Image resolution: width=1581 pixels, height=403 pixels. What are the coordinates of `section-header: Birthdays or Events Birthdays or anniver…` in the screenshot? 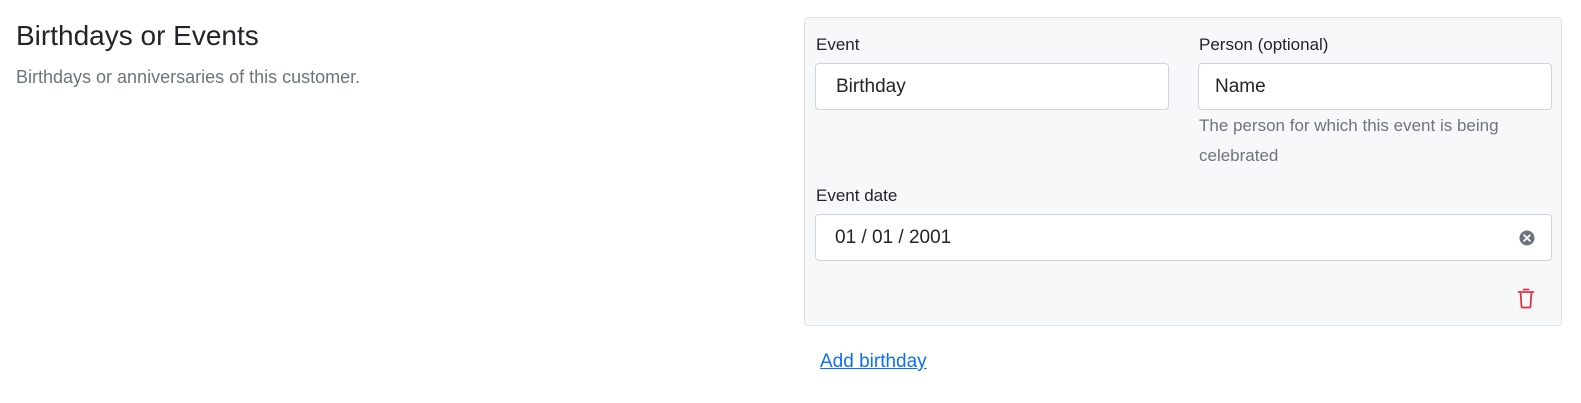 It's located at (396, 54).